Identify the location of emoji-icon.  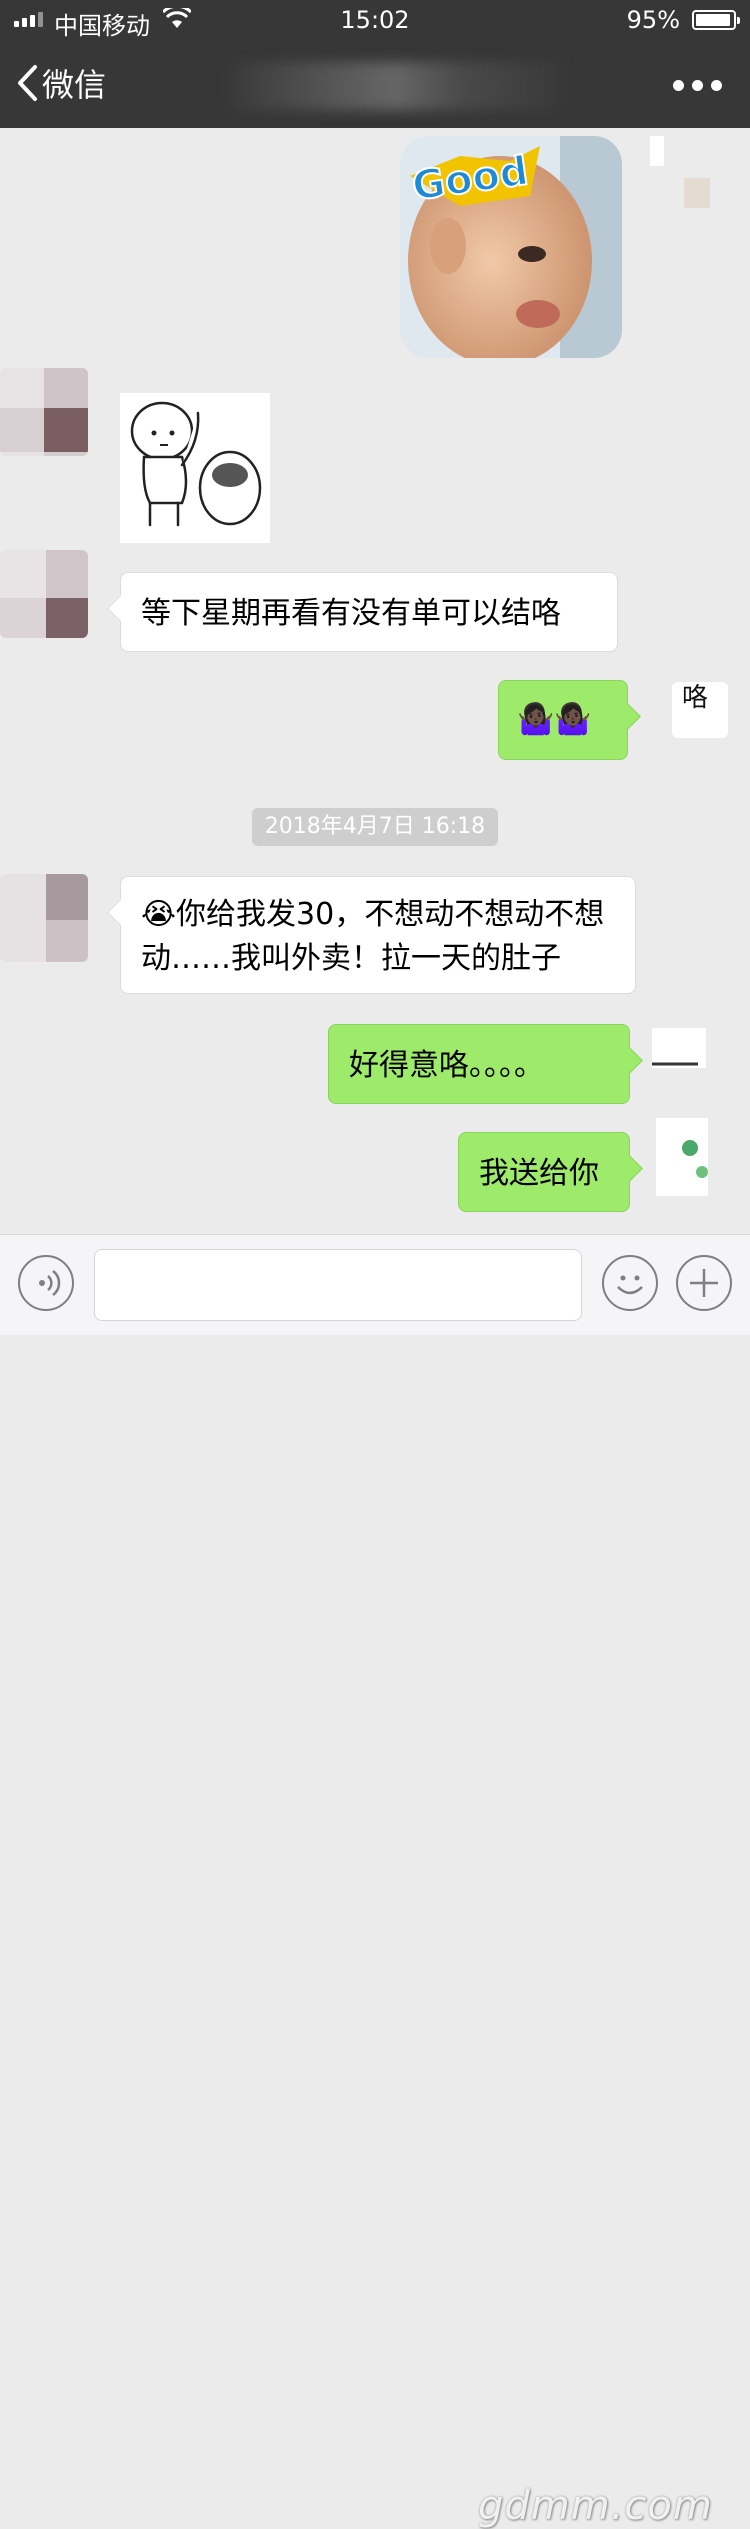
(630, 1285).